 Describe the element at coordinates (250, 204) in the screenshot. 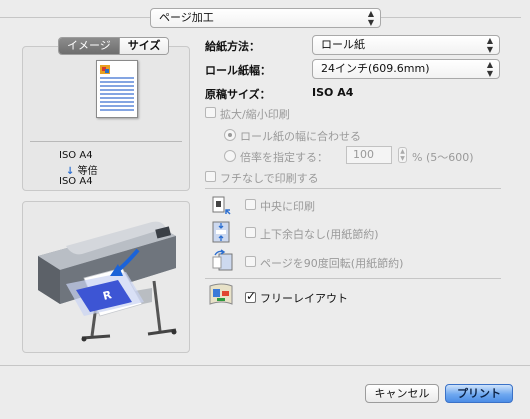

I see `center-print-checkbox` at that location.